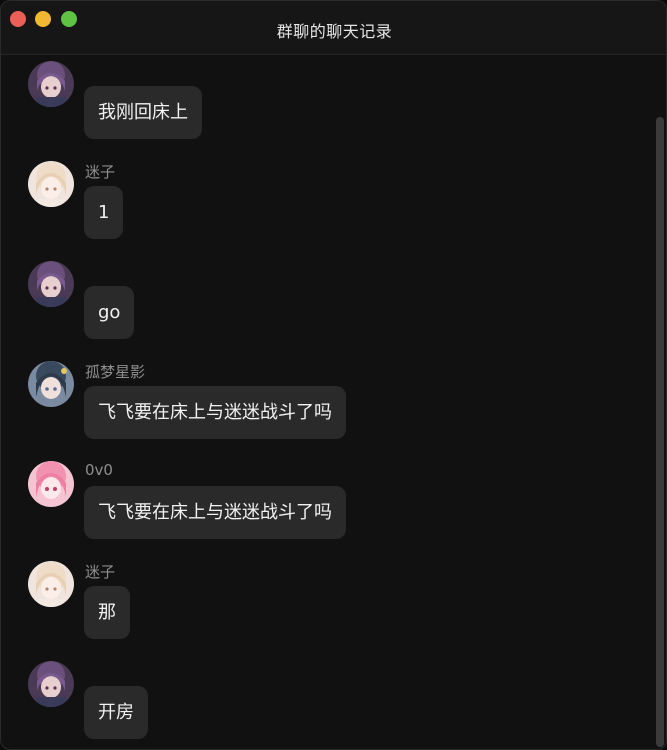 Image resolution: width=667 pixels, height=750 pixels. Describe the element at coordinates (115, 372) in the screenshot. I see `sender-name: 孤梦星影` at that location.